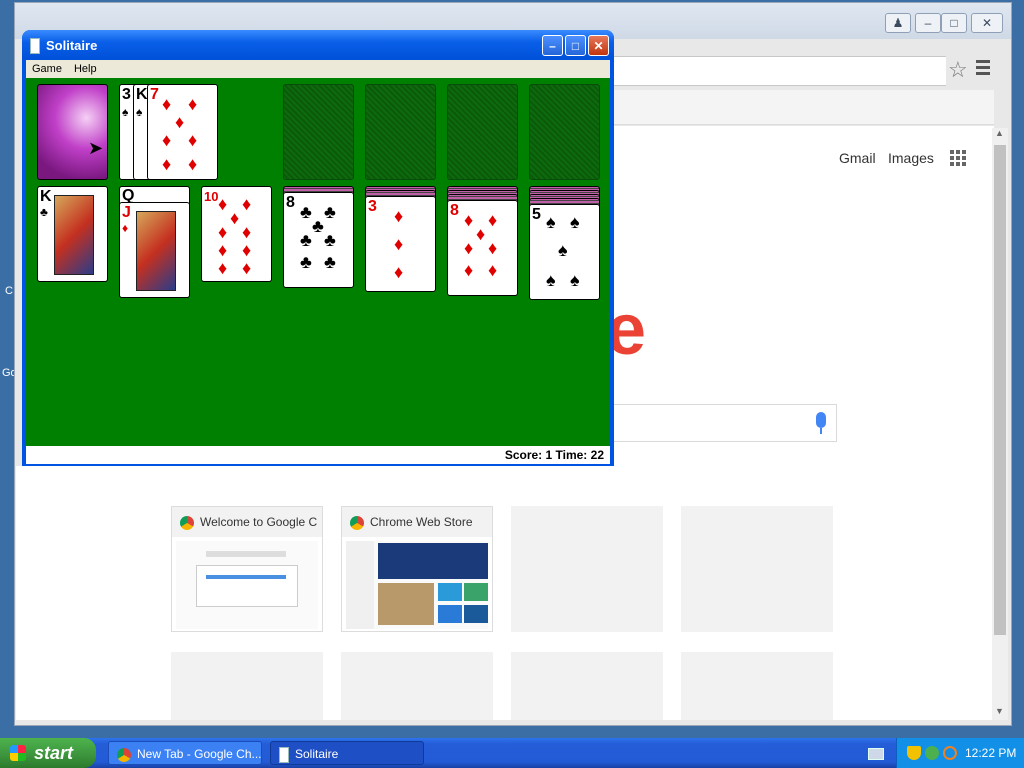 This screenshot has width=1024, height=768. I want to click on solitaire-icon, so click(284, 754).